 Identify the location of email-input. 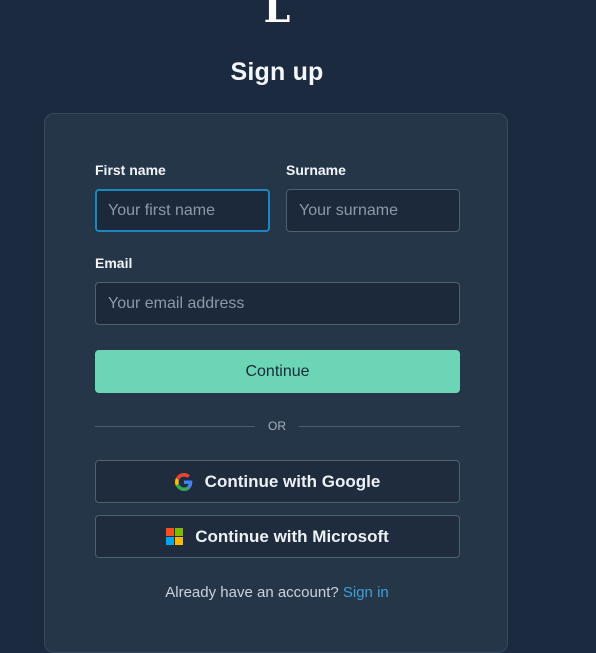
(277, 303).